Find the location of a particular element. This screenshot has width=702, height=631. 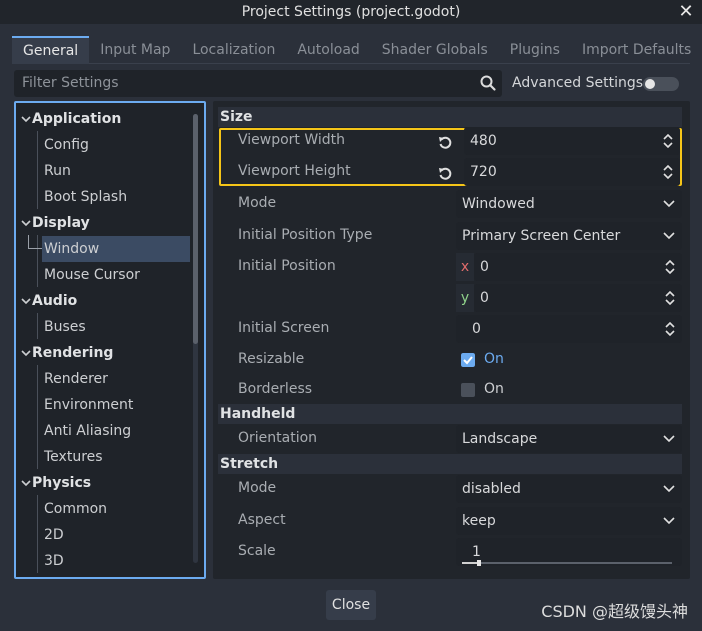

mode-dropdown: Windowed is located at coordinates (569, 204).